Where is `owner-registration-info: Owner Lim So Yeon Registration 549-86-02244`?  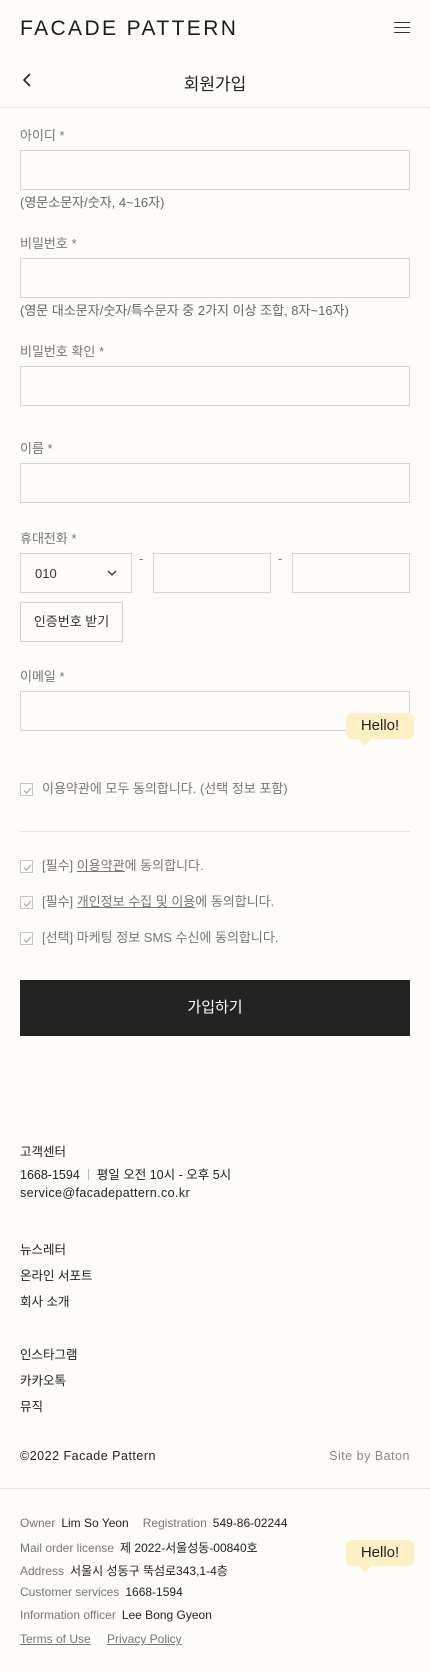 owner-registration-info: Owner Lim So Yeon Registration 549-86-02244 is located at coordinates (154, 1523).